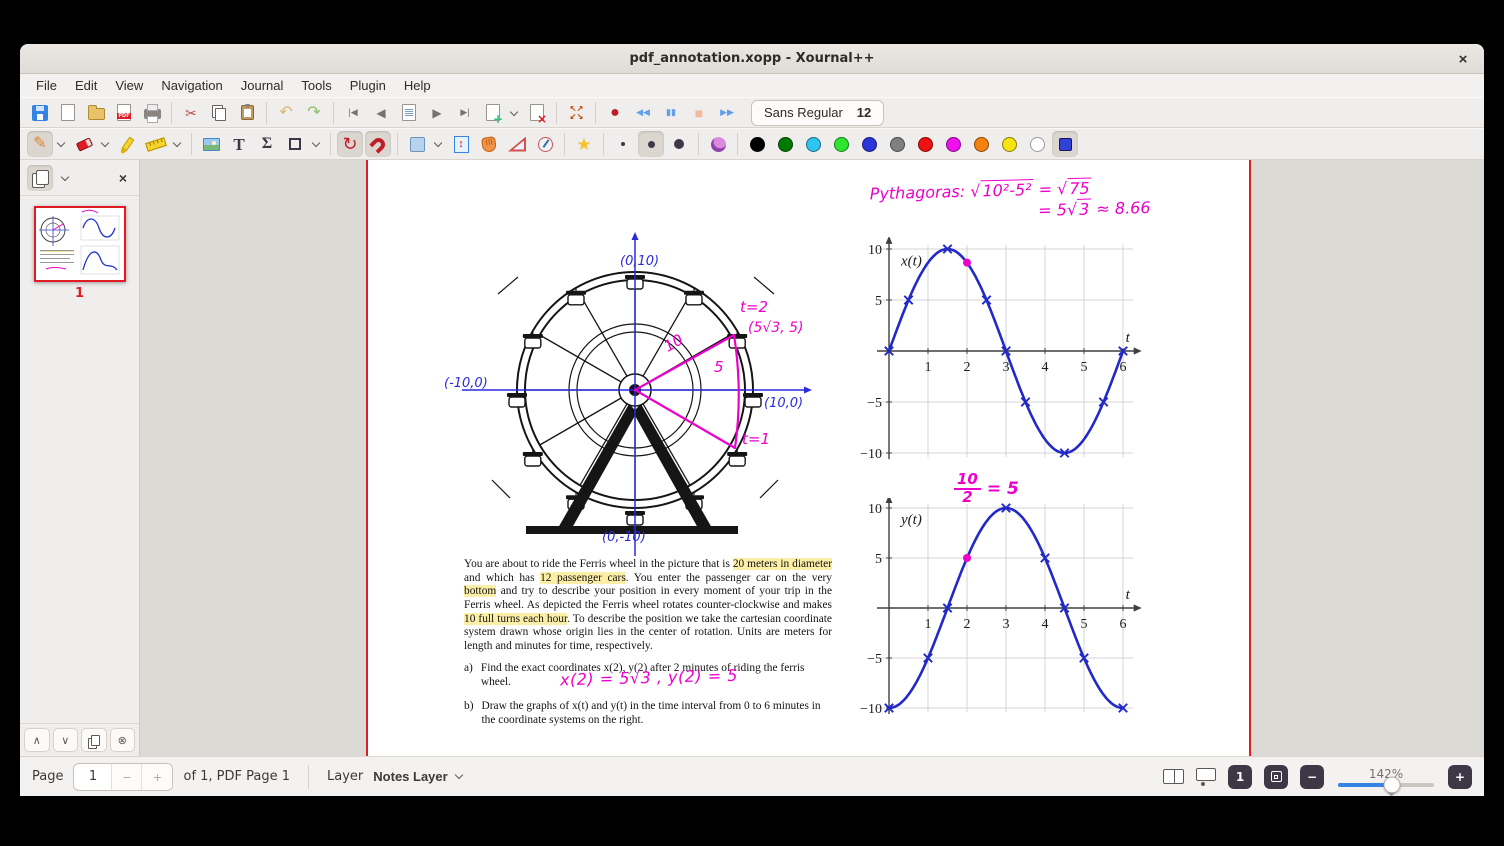  What do you see at coordinates (40, 144) in the screenshot?
I see `pen-tool-icon: ✎` at bounding box center [40, 144].